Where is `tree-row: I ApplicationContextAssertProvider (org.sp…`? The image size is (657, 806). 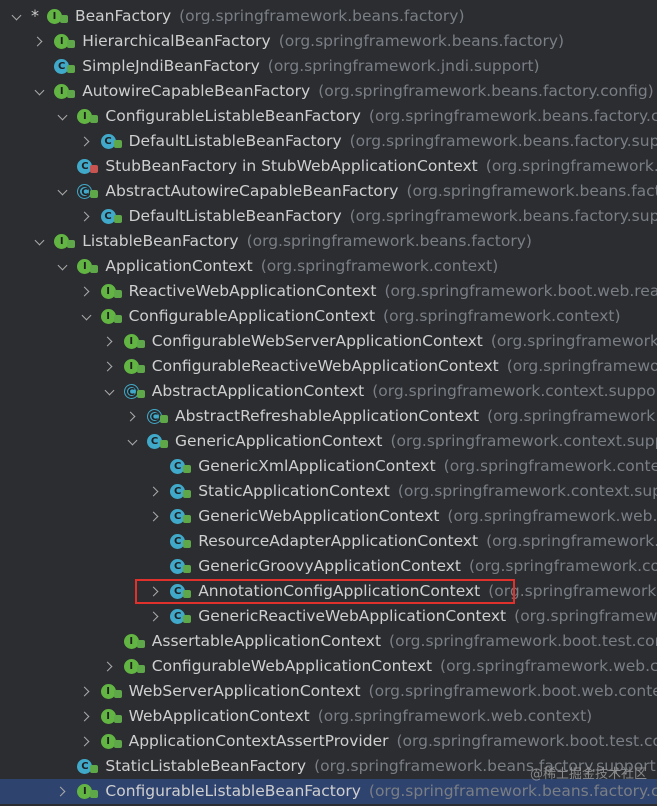 tree-row: I ApplicationContextAssertProvider (org.sp… is located at coordinates (328, 741).